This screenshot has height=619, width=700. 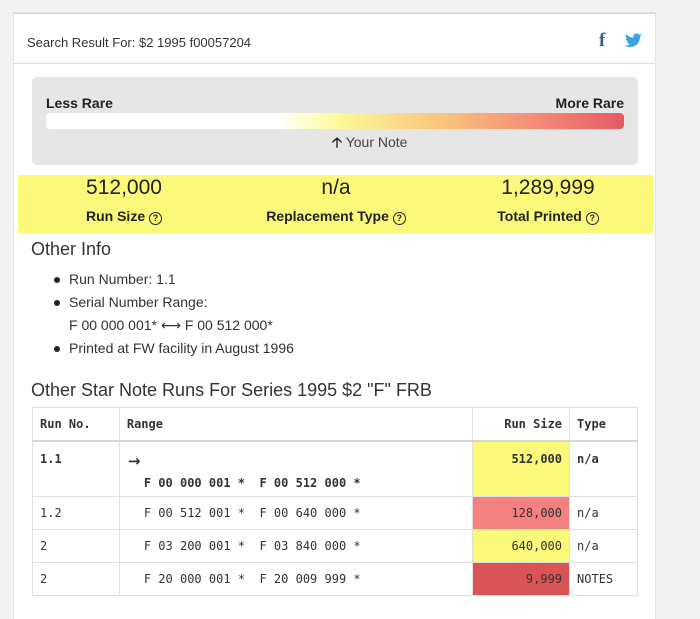 I want to click on range-start: F 00 512 001 *, so click(x=194, y=513).